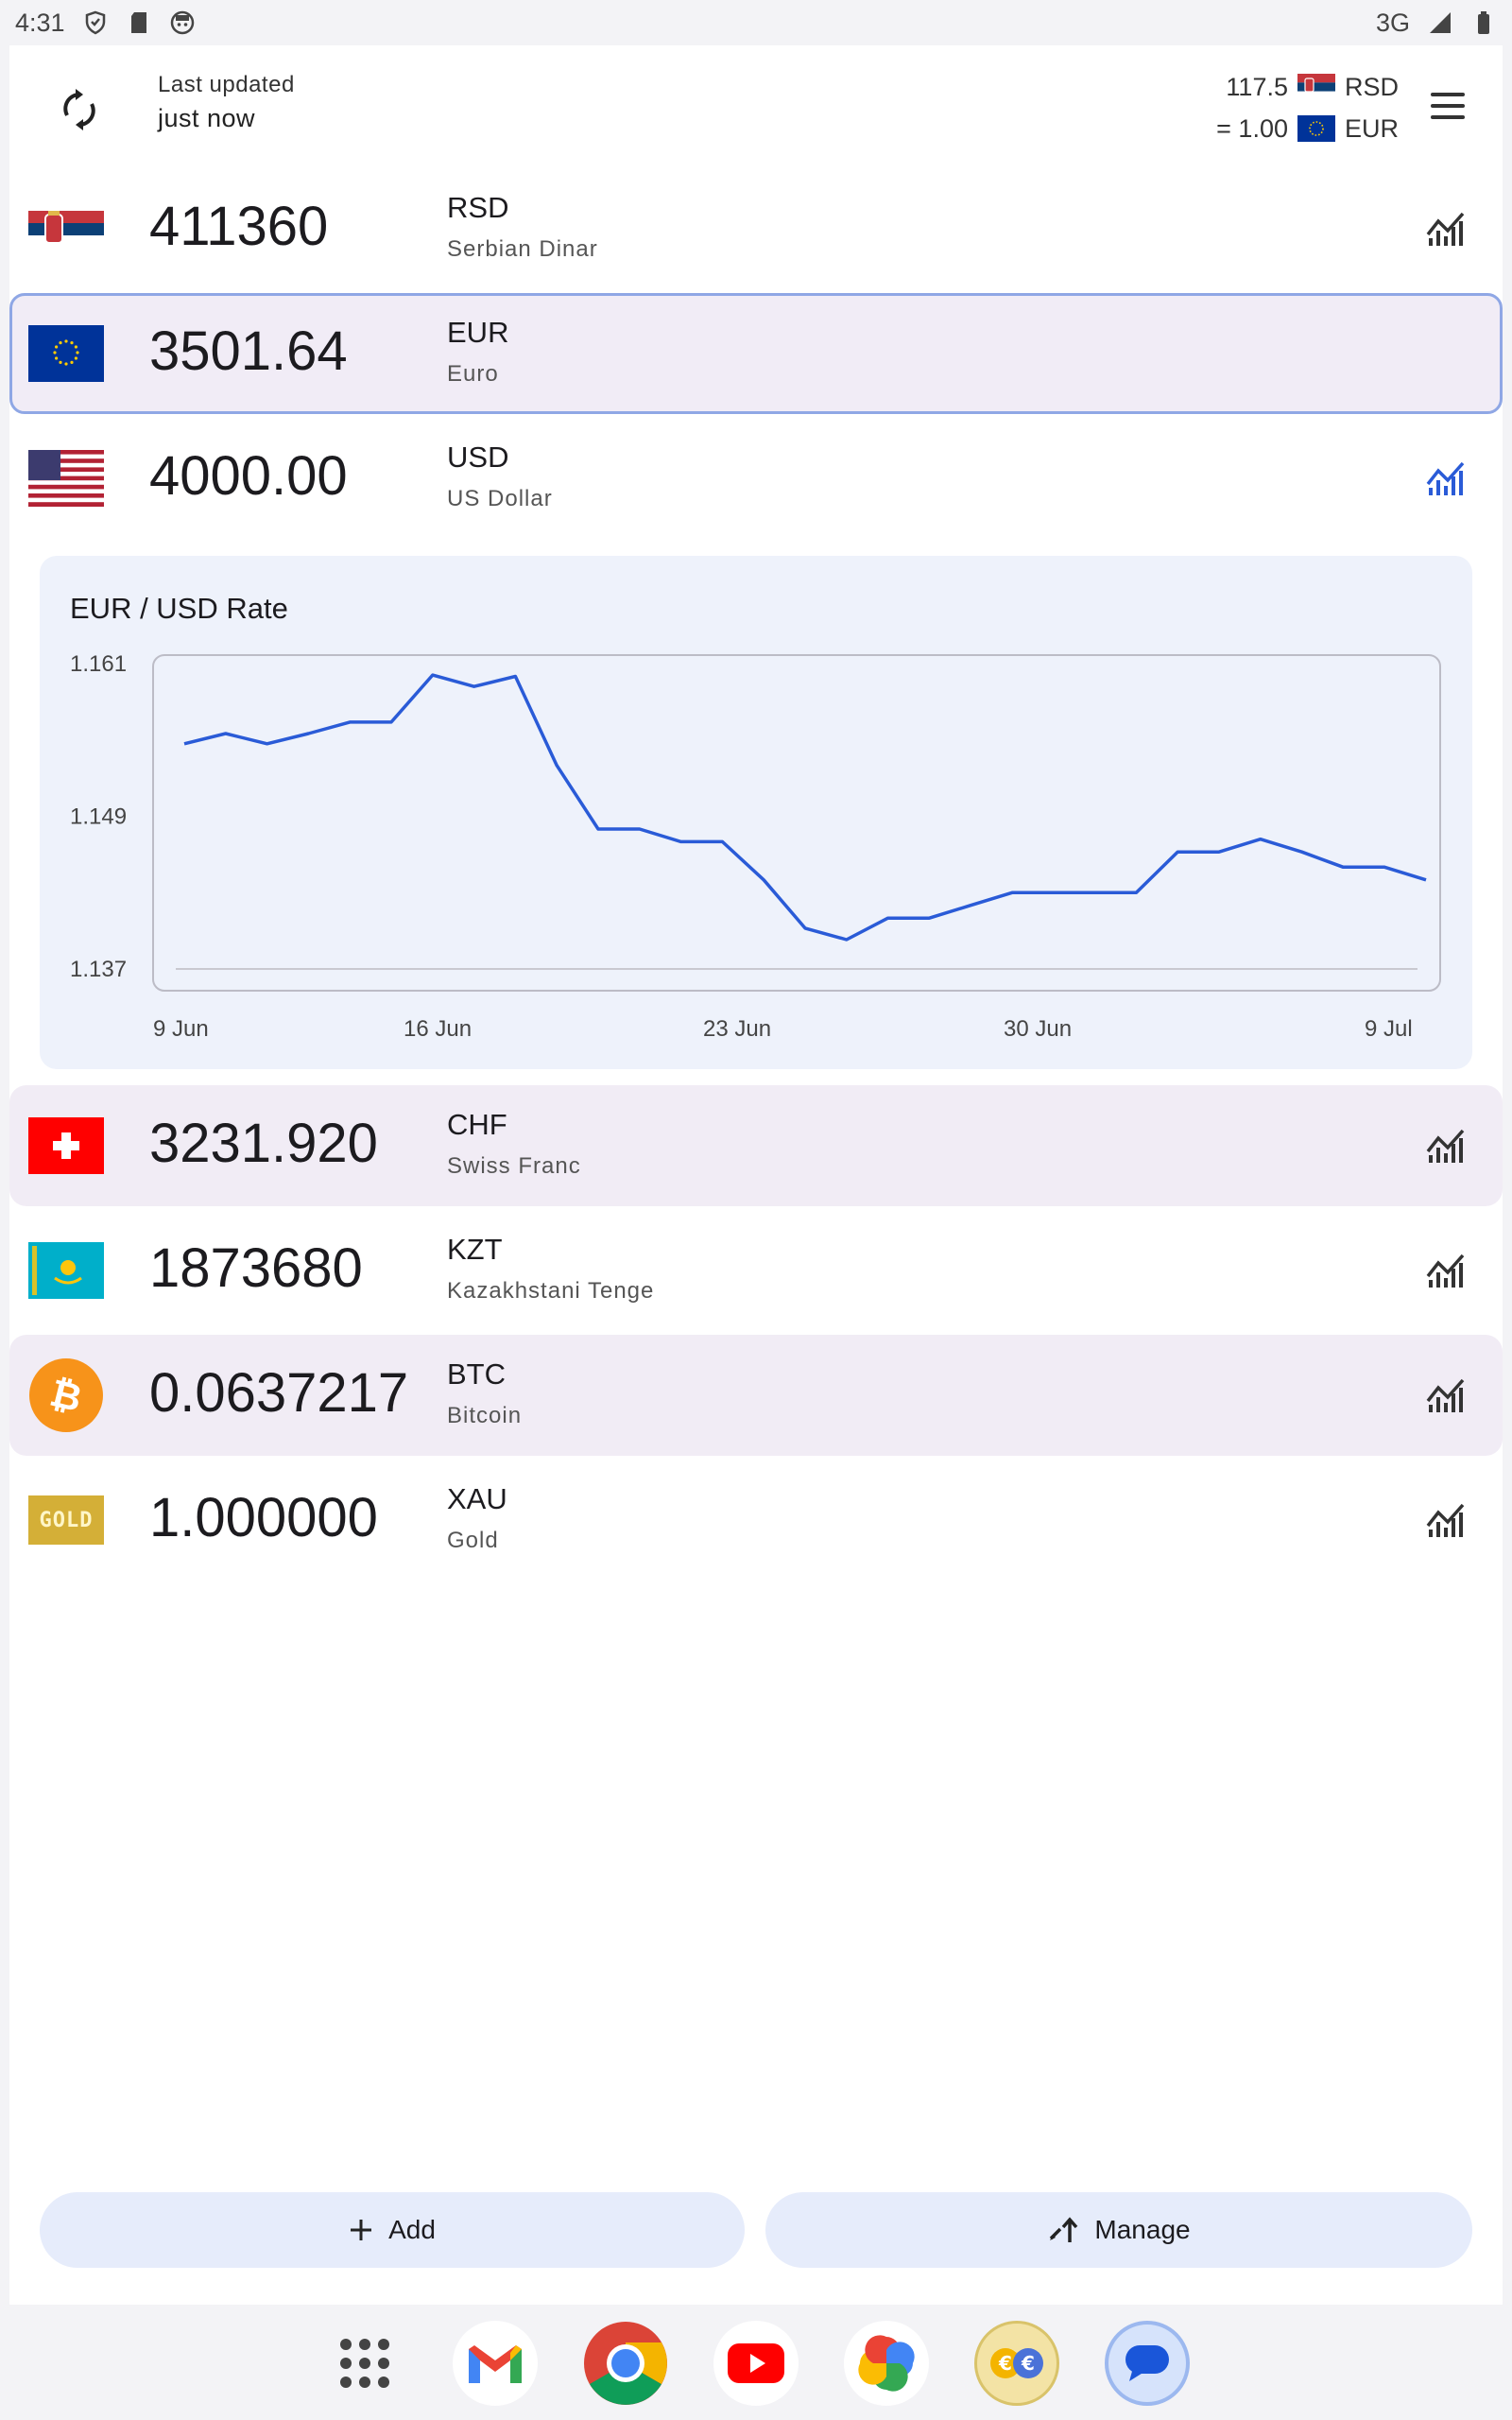 This screenshot has height=2420, width=1512. I want to click on signal-icon, so click(1440, 22).